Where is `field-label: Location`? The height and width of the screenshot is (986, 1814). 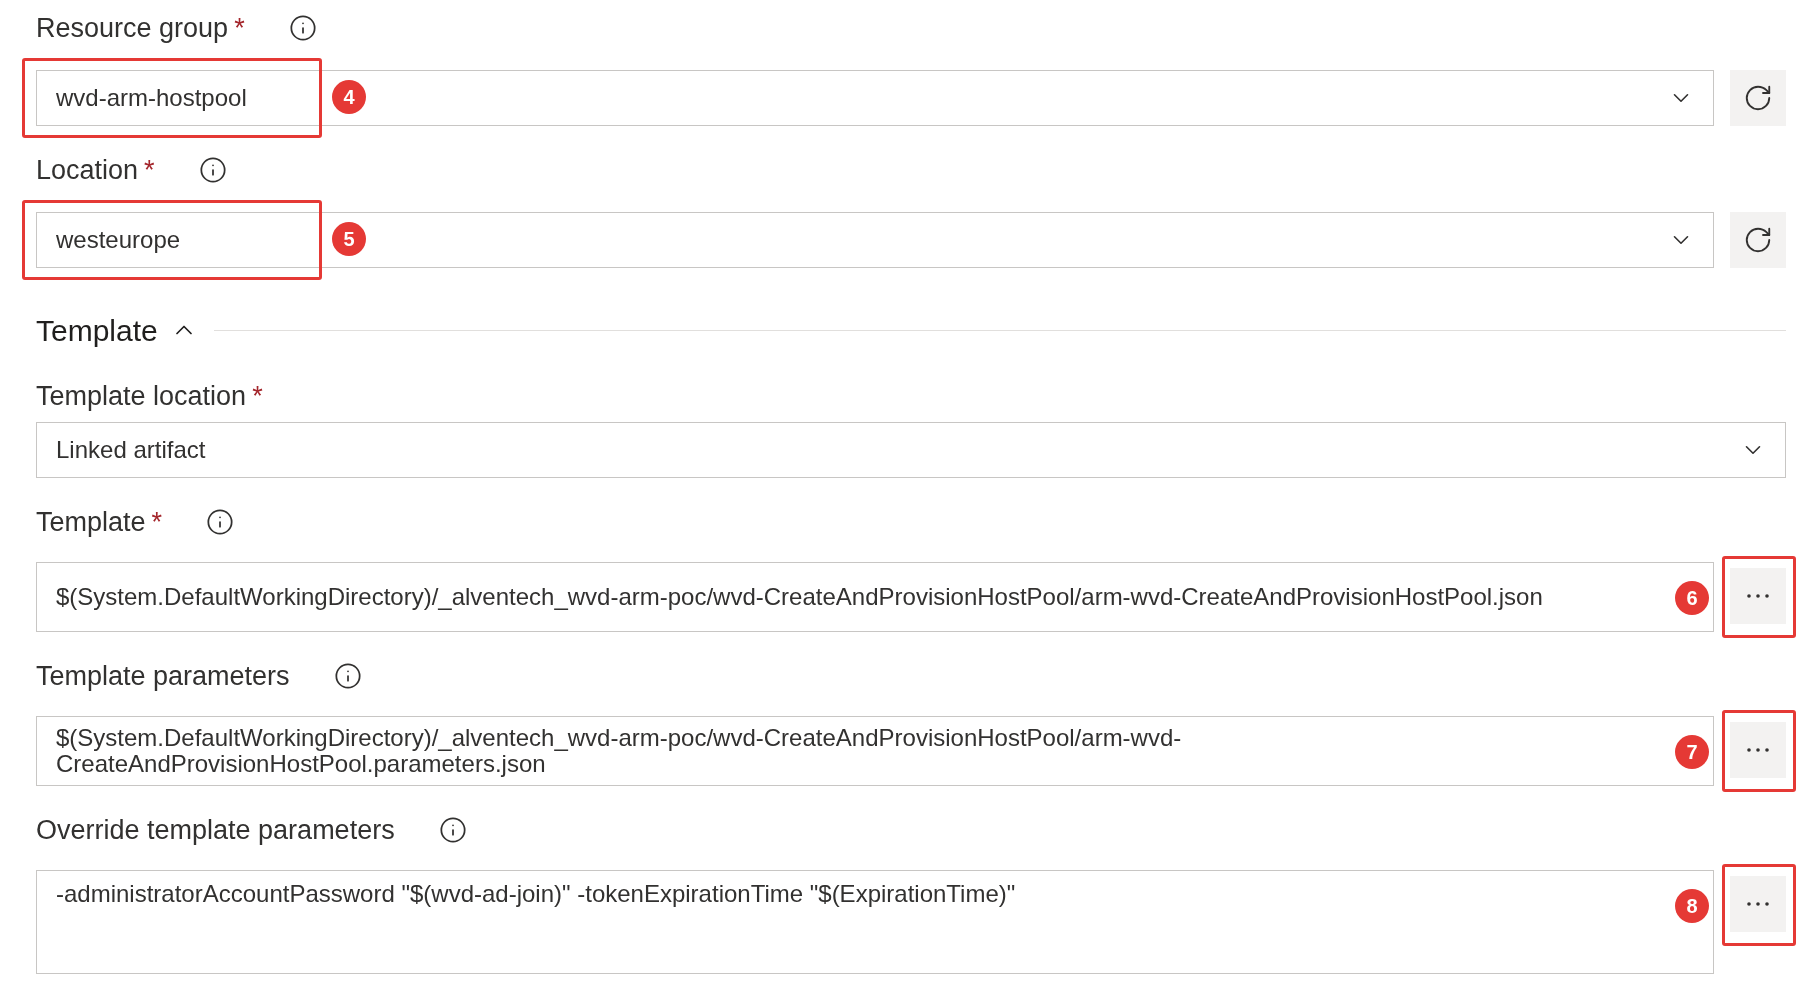
field-label: Location is located at coordinates (87, 170).